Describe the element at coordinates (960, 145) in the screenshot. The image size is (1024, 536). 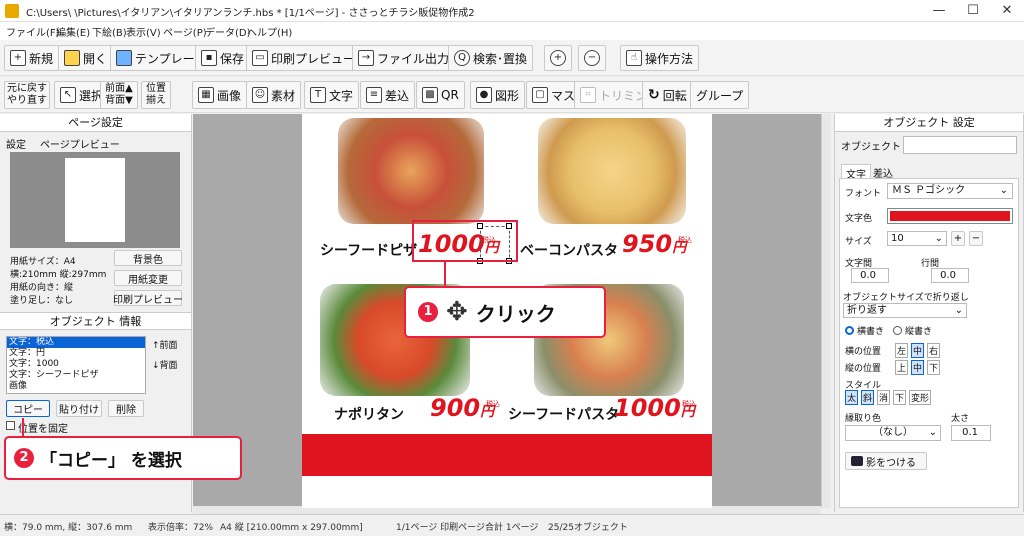
I see `object-name-input` at that location.